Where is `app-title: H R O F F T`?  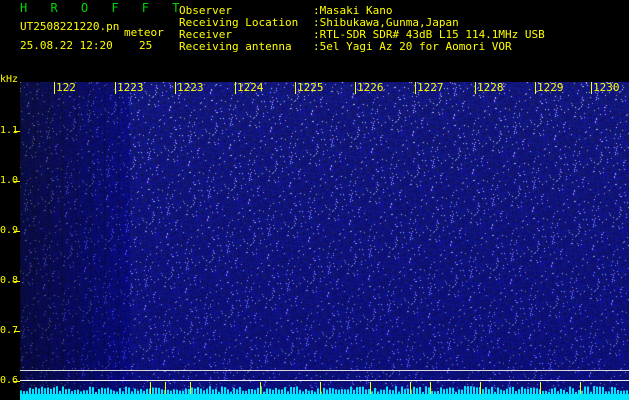 app-title: H R O F F T is located at coordinates (104, 8).